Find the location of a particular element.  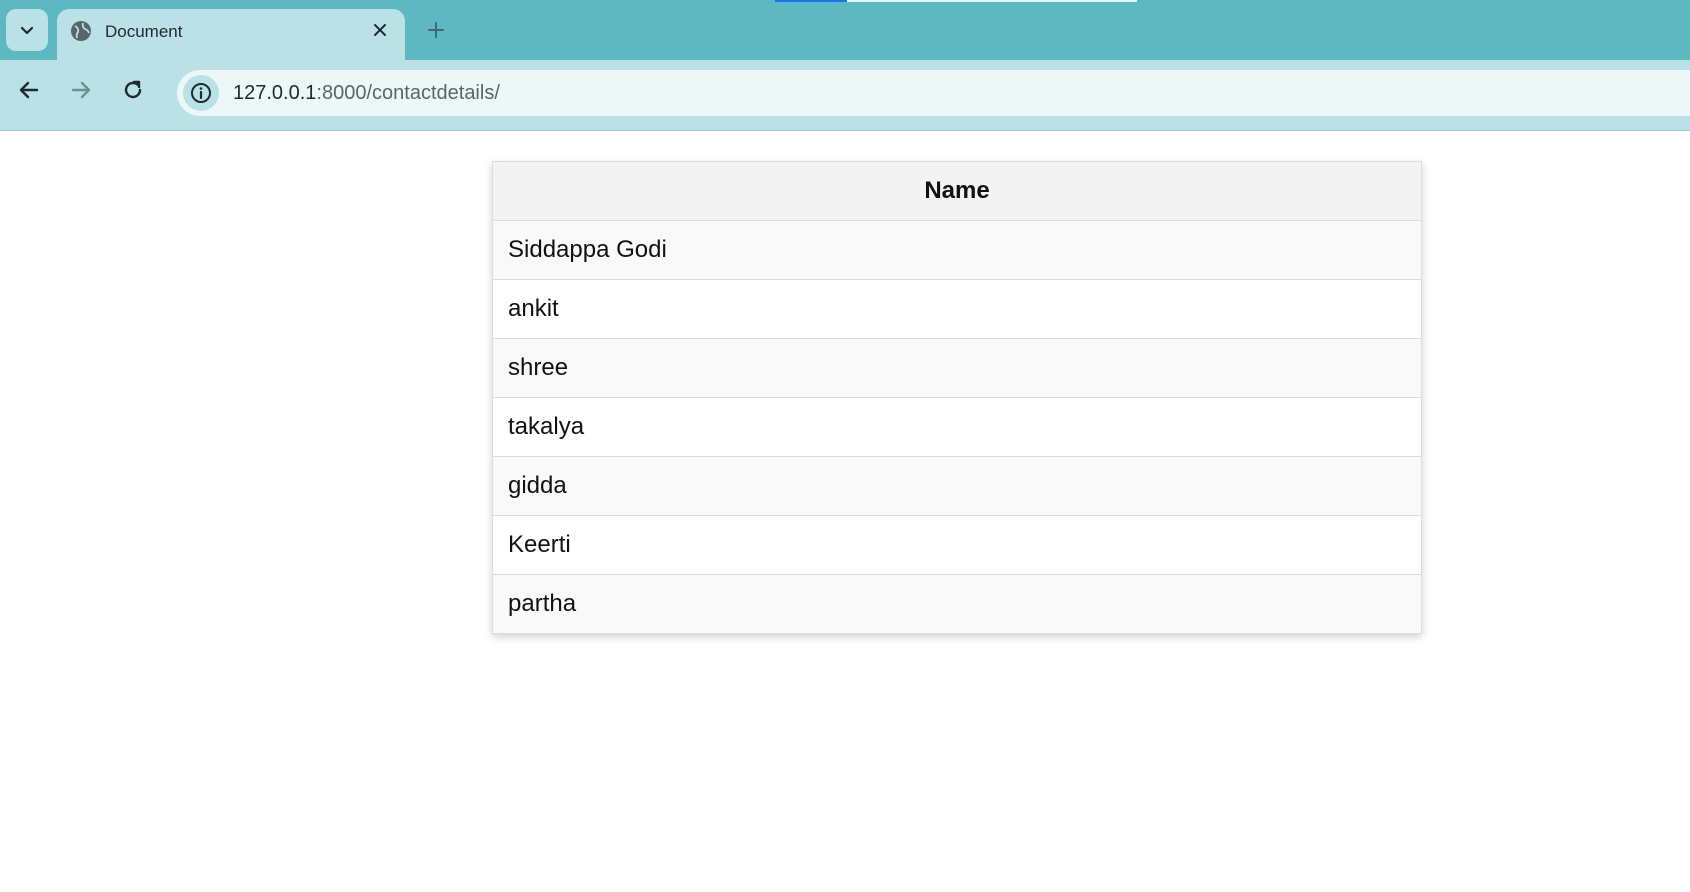

table-row: takalya is located at coordinates (957, 427).